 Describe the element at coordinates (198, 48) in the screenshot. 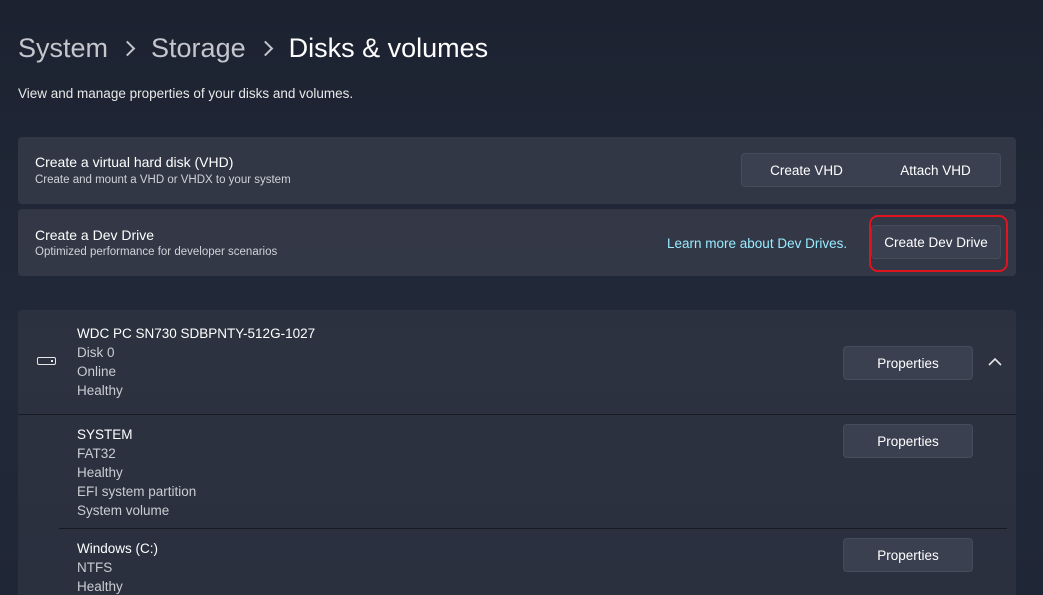

I see `breadcrumb-storage: Storage` at that location.